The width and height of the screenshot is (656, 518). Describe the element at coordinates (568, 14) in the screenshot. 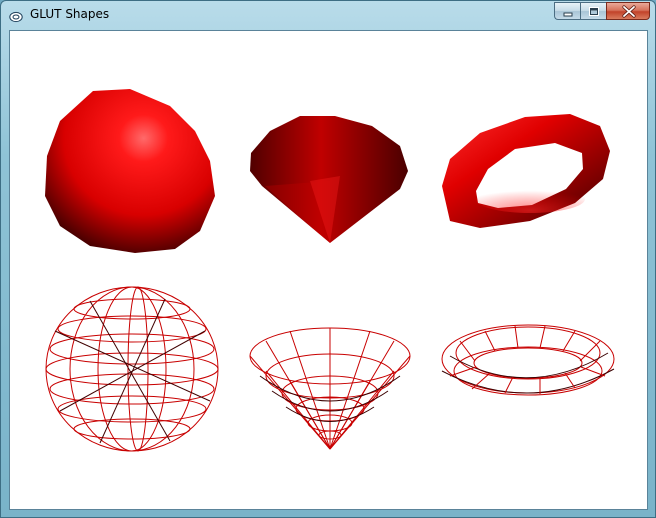

I see `minimize-icon` at that location.